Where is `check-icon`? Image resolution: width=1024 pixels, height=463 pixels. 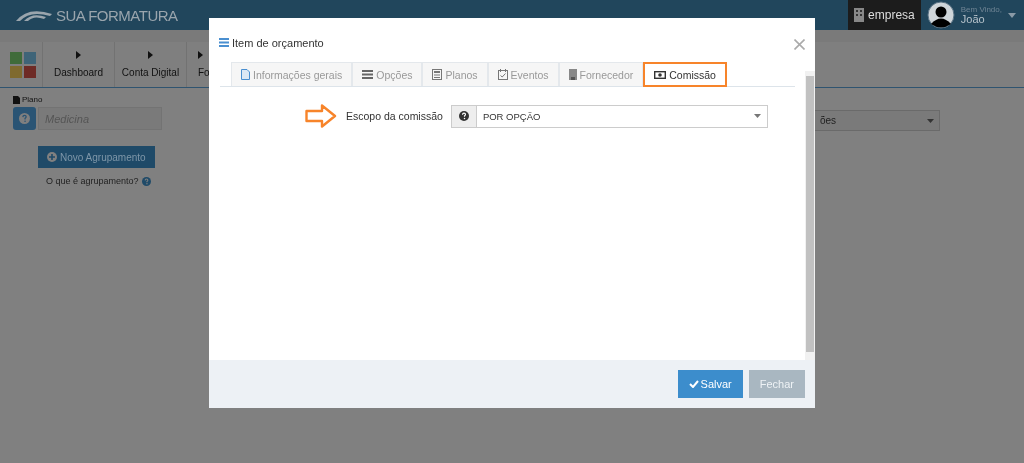
check-icon is located at coordinates (693, 384).